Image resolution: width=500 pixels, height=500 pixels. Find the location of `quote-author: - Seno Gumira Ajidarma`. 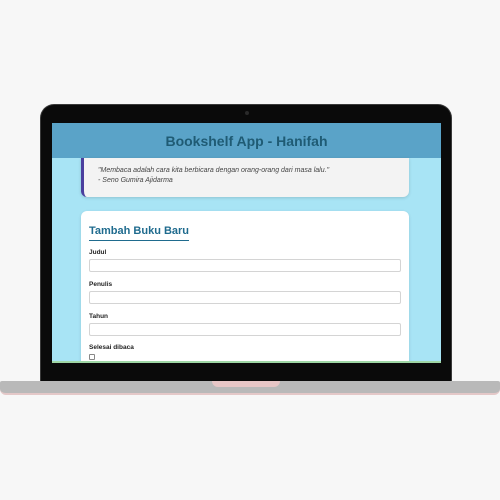

quote-author: - Seno Gumira Ajidarma is located at coordinates (135, 180).